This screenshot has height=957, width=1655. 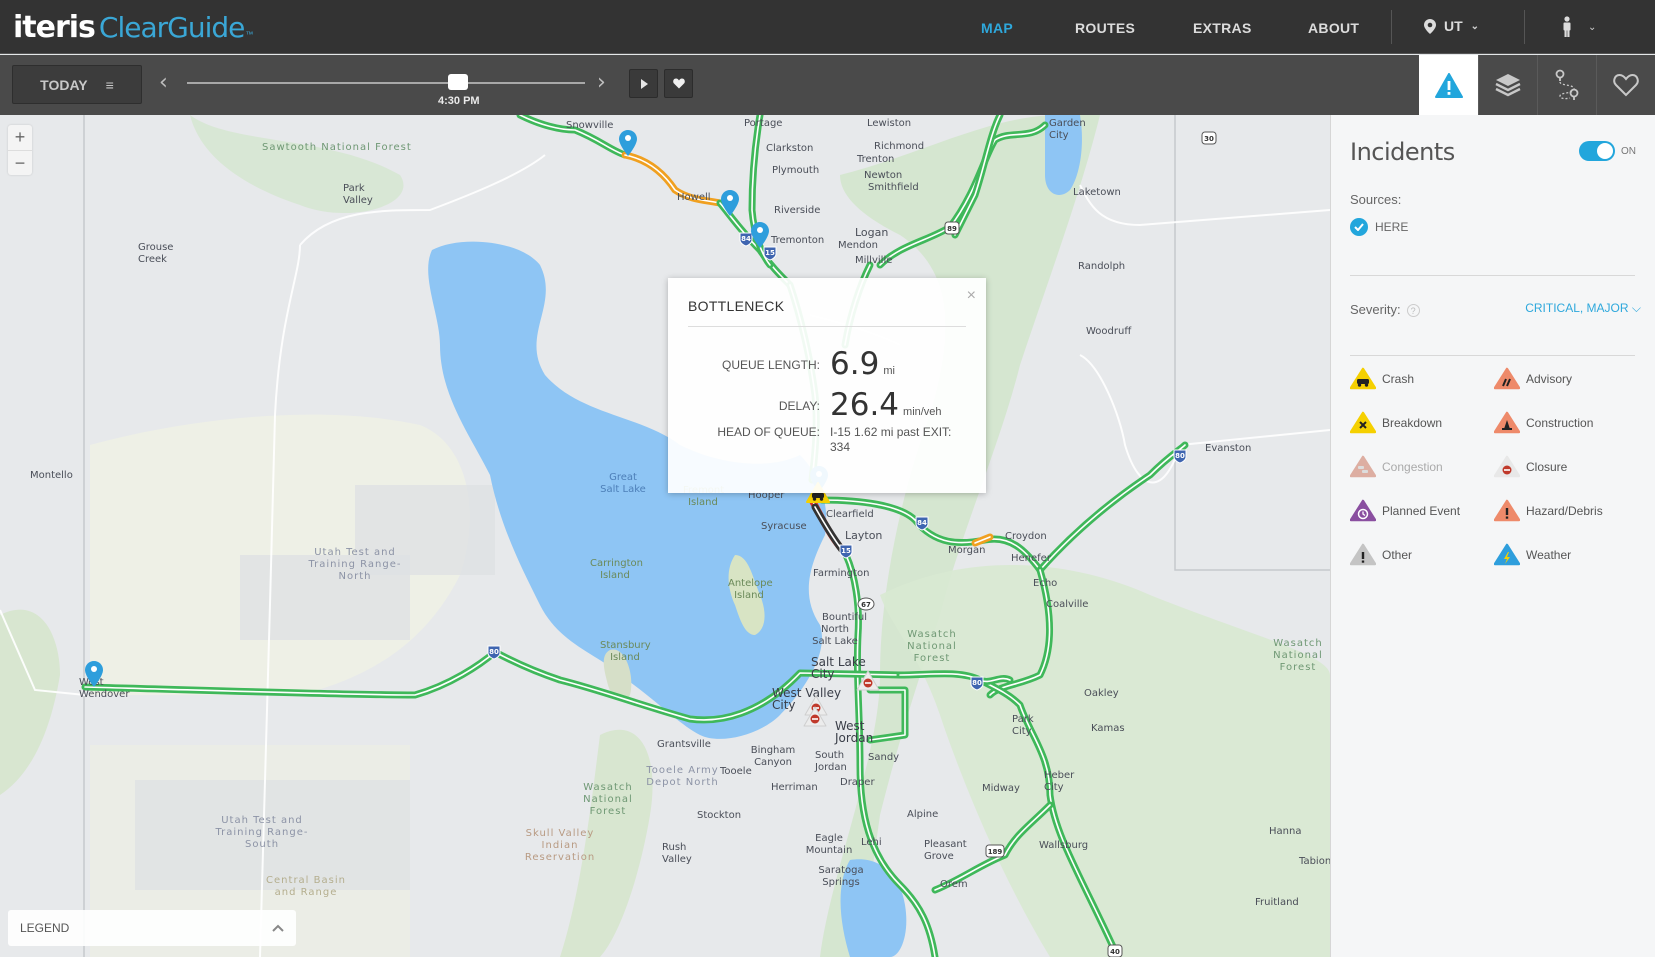 What do you see at coordinates (1547, 466) in the screenshot?
I see `incident-type-label: Closure` at bounding box center [1547, 466].